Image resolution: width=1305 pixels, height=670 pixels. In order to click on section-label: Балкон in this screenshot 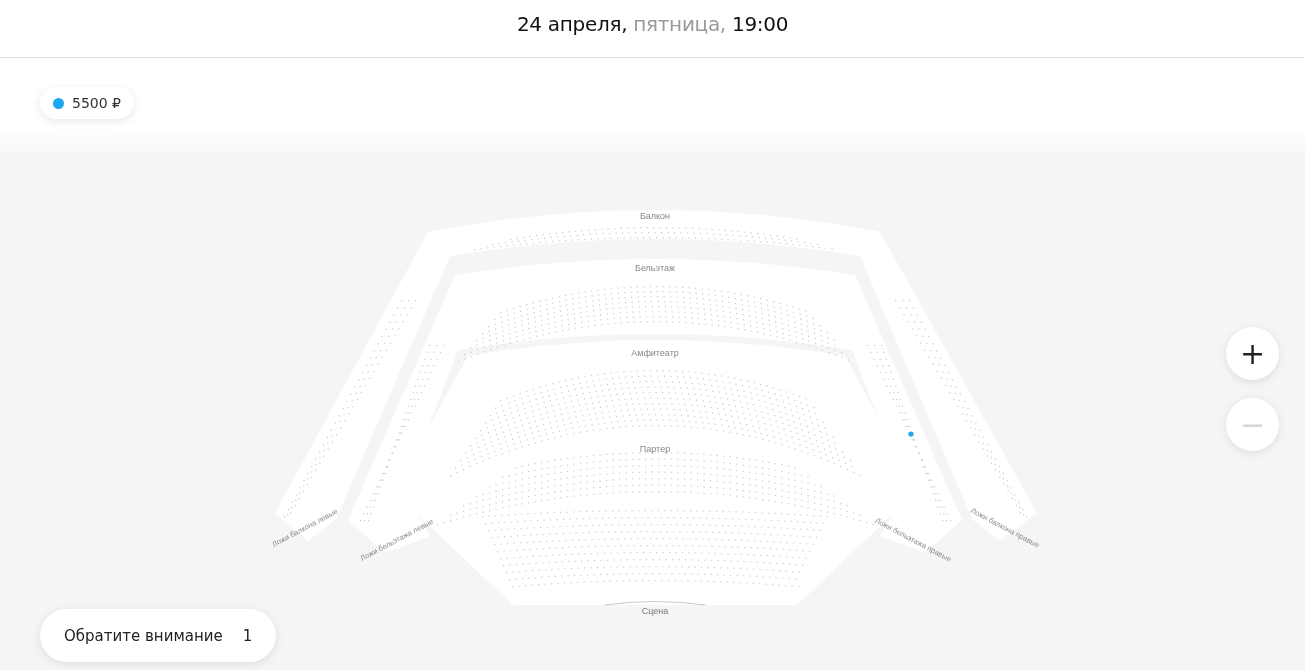, I will do `click(655, 216)`.